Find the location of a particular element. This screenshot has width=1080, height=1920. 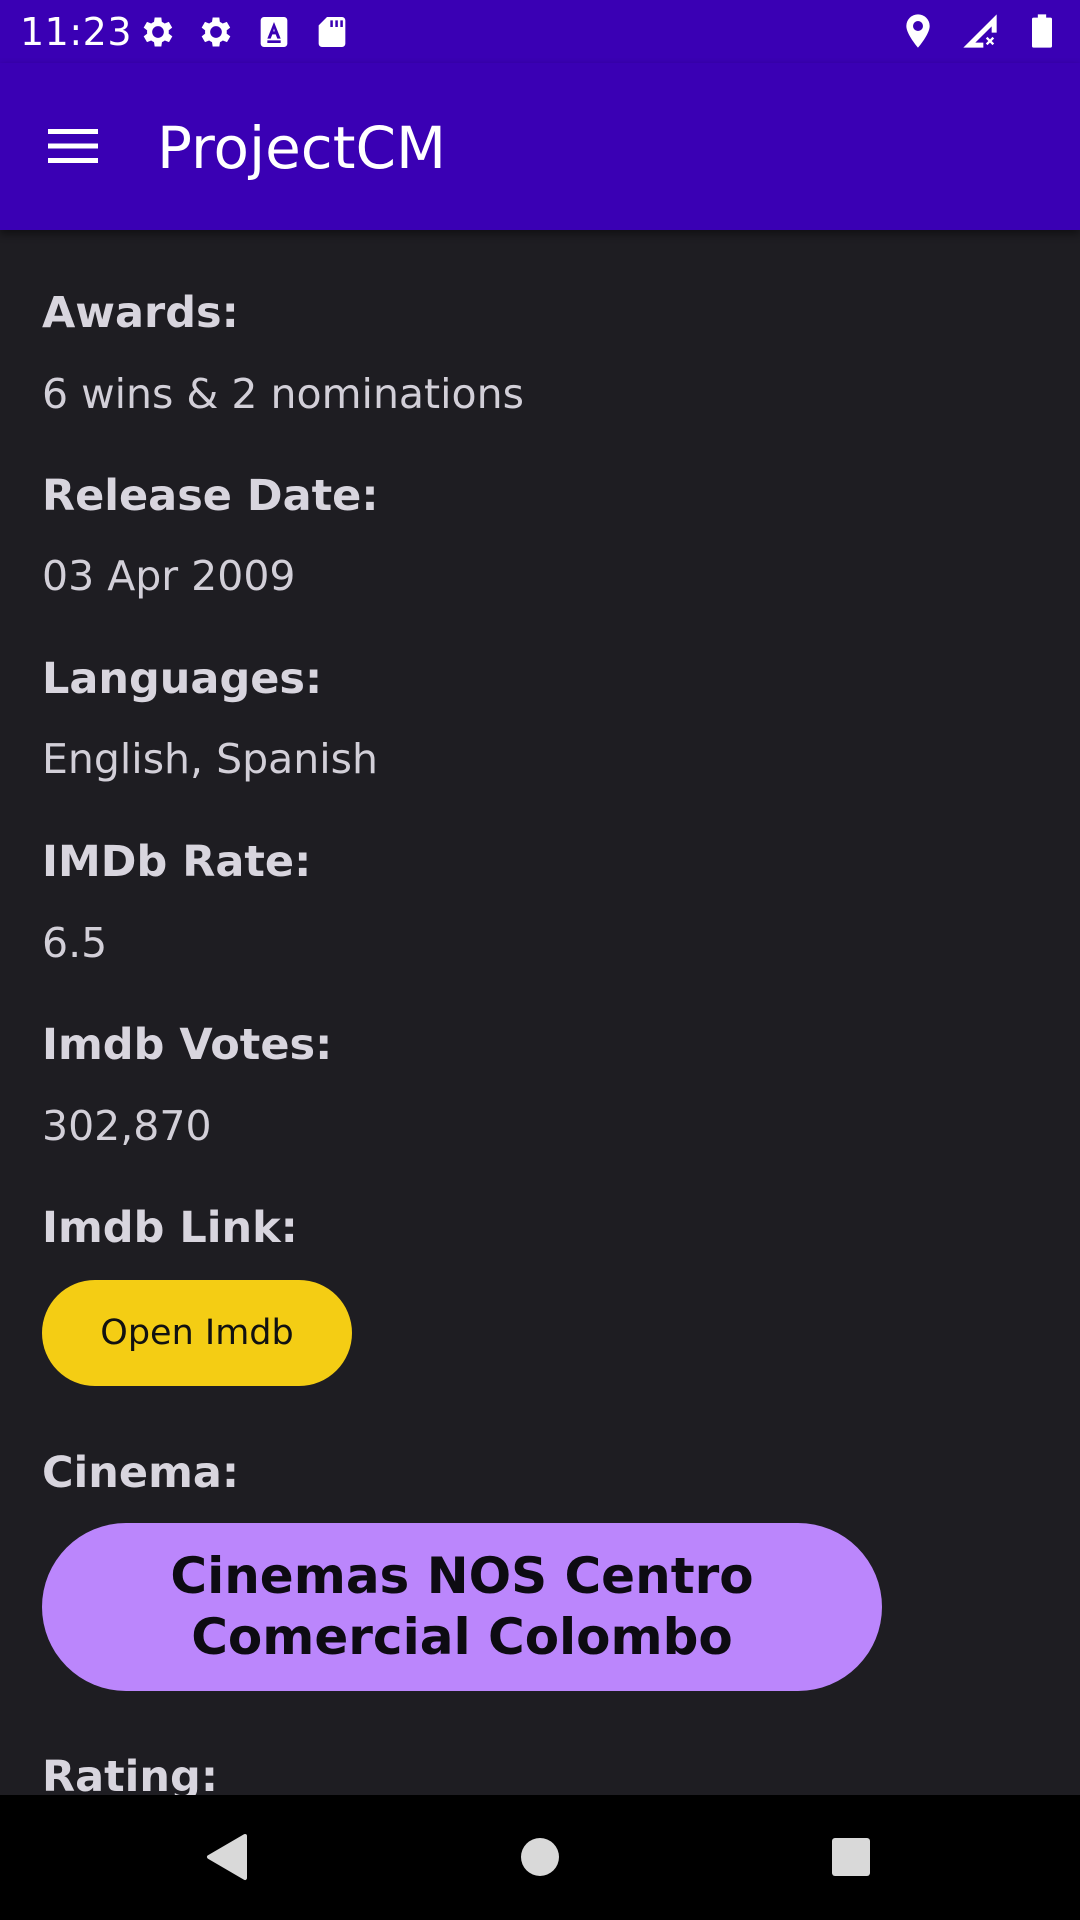

system-nav-bar is located at coordinates (540, 1857).